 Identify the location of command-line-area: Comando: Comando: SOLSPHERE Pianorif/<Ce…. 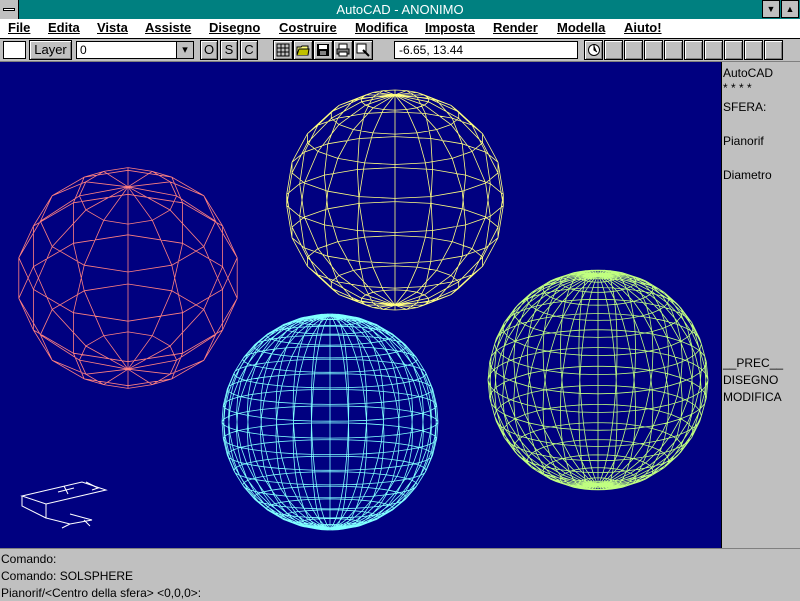
(400, 574).